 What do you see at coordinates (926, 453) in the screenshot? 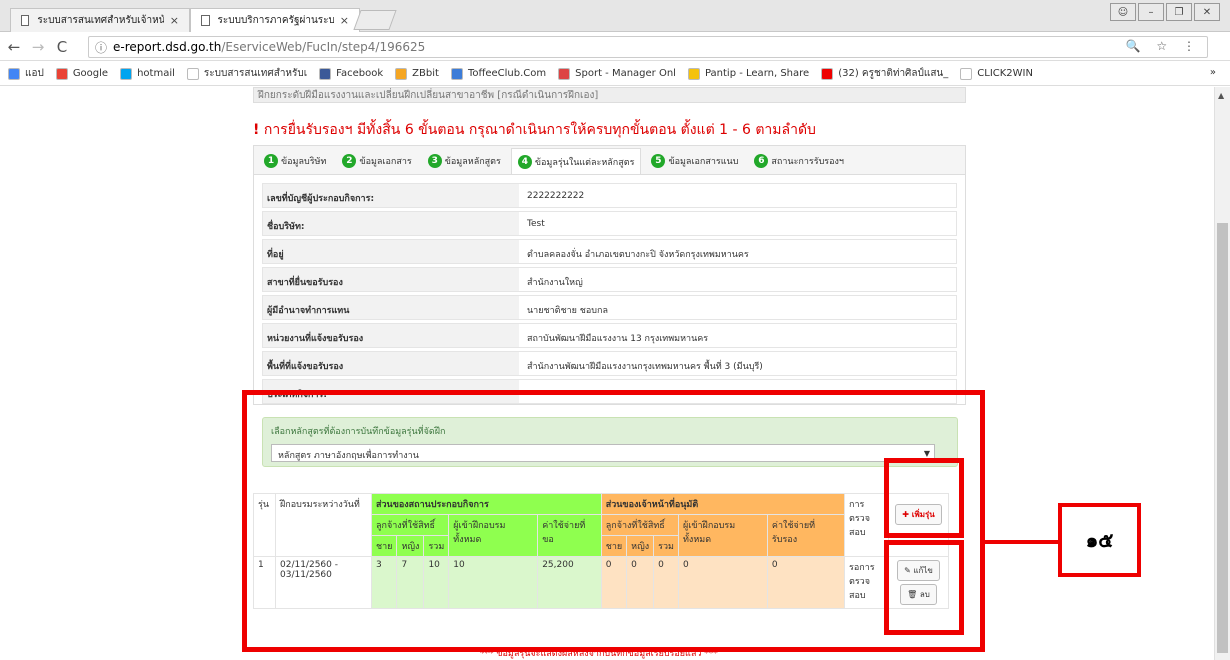
I see `chevron-down-icon: ▼` at bounding box center [926, 453].